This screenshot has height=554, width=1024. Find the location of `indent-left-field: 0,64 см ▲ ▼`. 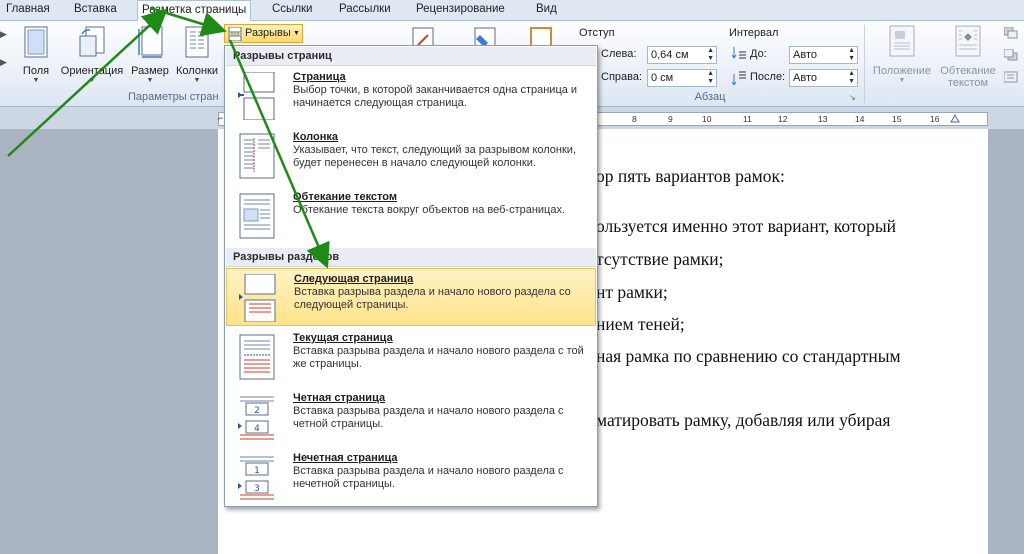

indent-left-field: 0,64 см ▲ ▼ is located at coordinates (682, 55).